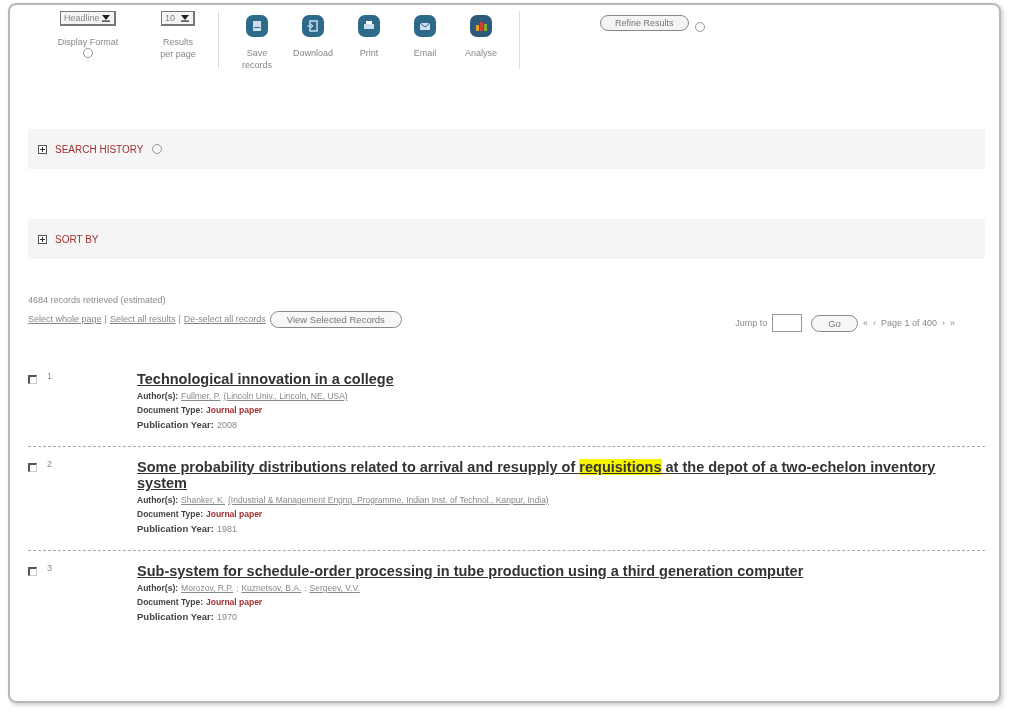 The height and width of the screenshot is (714, 1011). I want to click on record-number: 1, so click(49, 377).